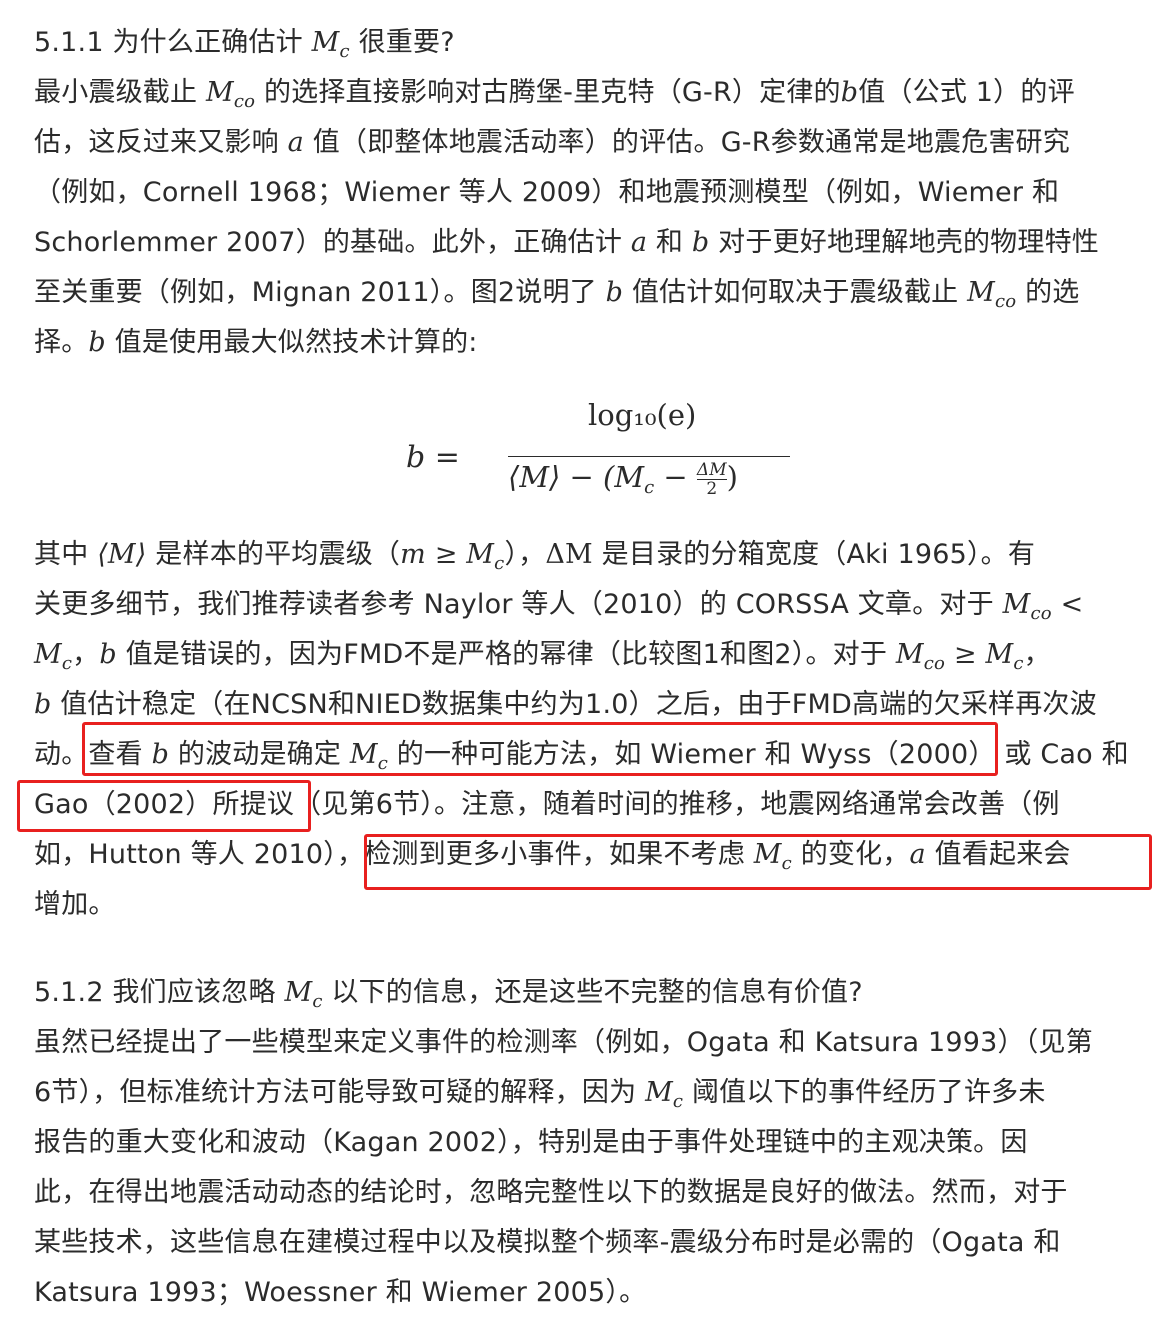 This screenshot has height=1337, width=1161. I want to click on section-heading-5-1-1: 5.1.1 为什么正确估计 Mc 很重要?, so click(244, 44).